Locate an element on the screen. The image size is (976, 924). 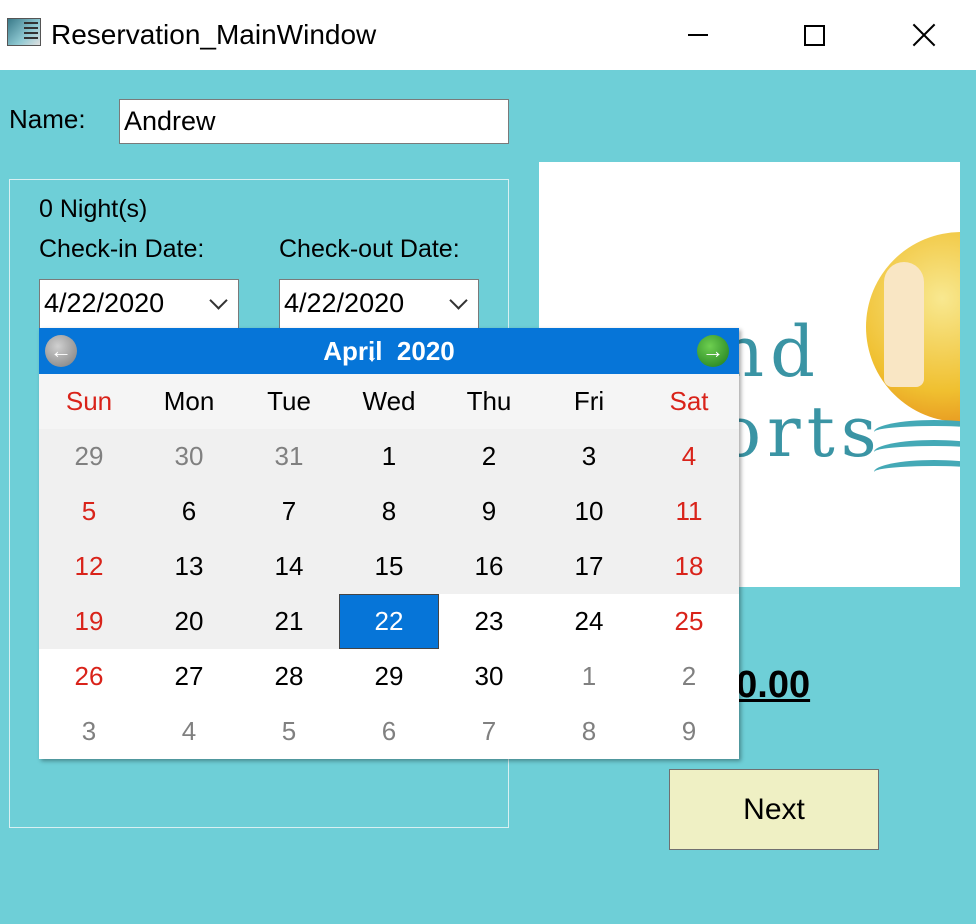
calendar-day: 14 is located at coordinates (289, 566).